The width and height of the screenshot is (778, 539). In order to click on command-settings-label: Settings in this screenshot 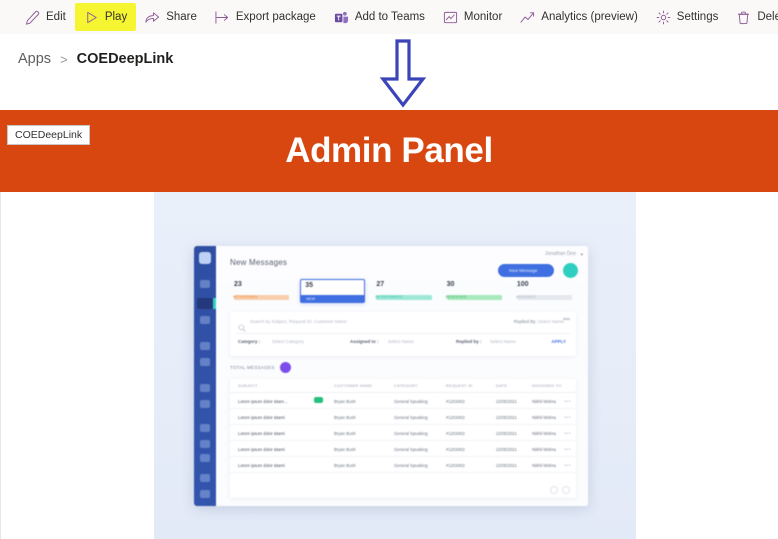, I will do `click(697, 17)`.